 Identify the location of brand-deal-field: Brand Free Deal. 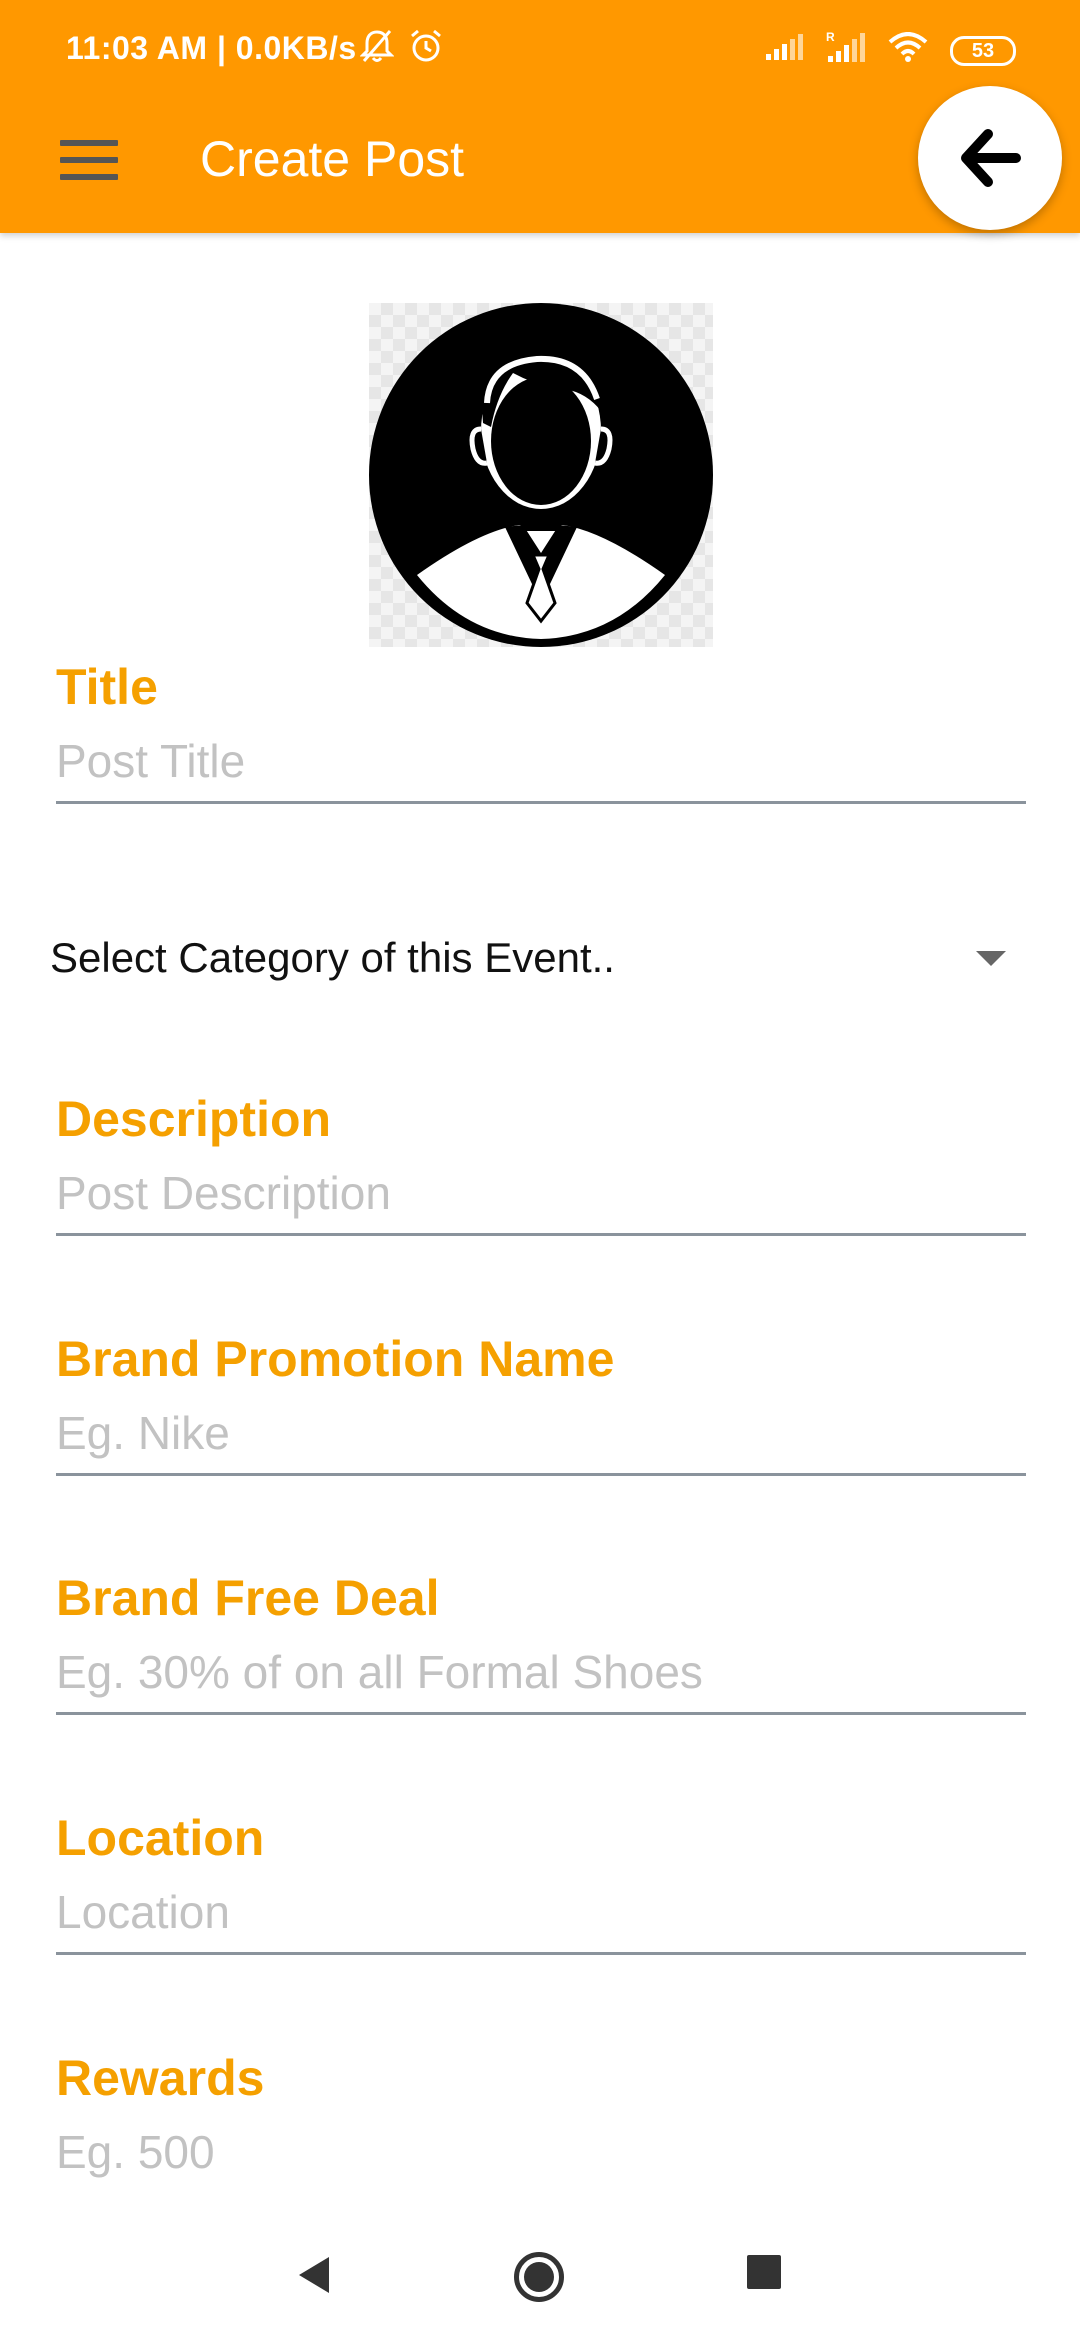
(541, 1642).